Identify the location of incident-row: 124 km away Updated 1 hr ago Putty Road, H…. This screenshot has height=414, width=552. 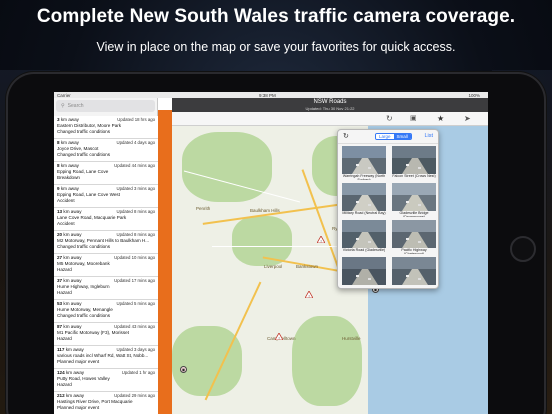
(106, 380).